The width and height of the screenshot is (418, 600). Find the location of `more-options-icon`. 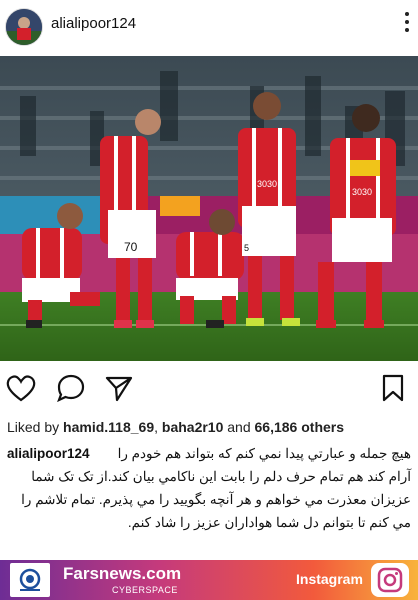

more-options-icon is located at coordinates (407, 25).